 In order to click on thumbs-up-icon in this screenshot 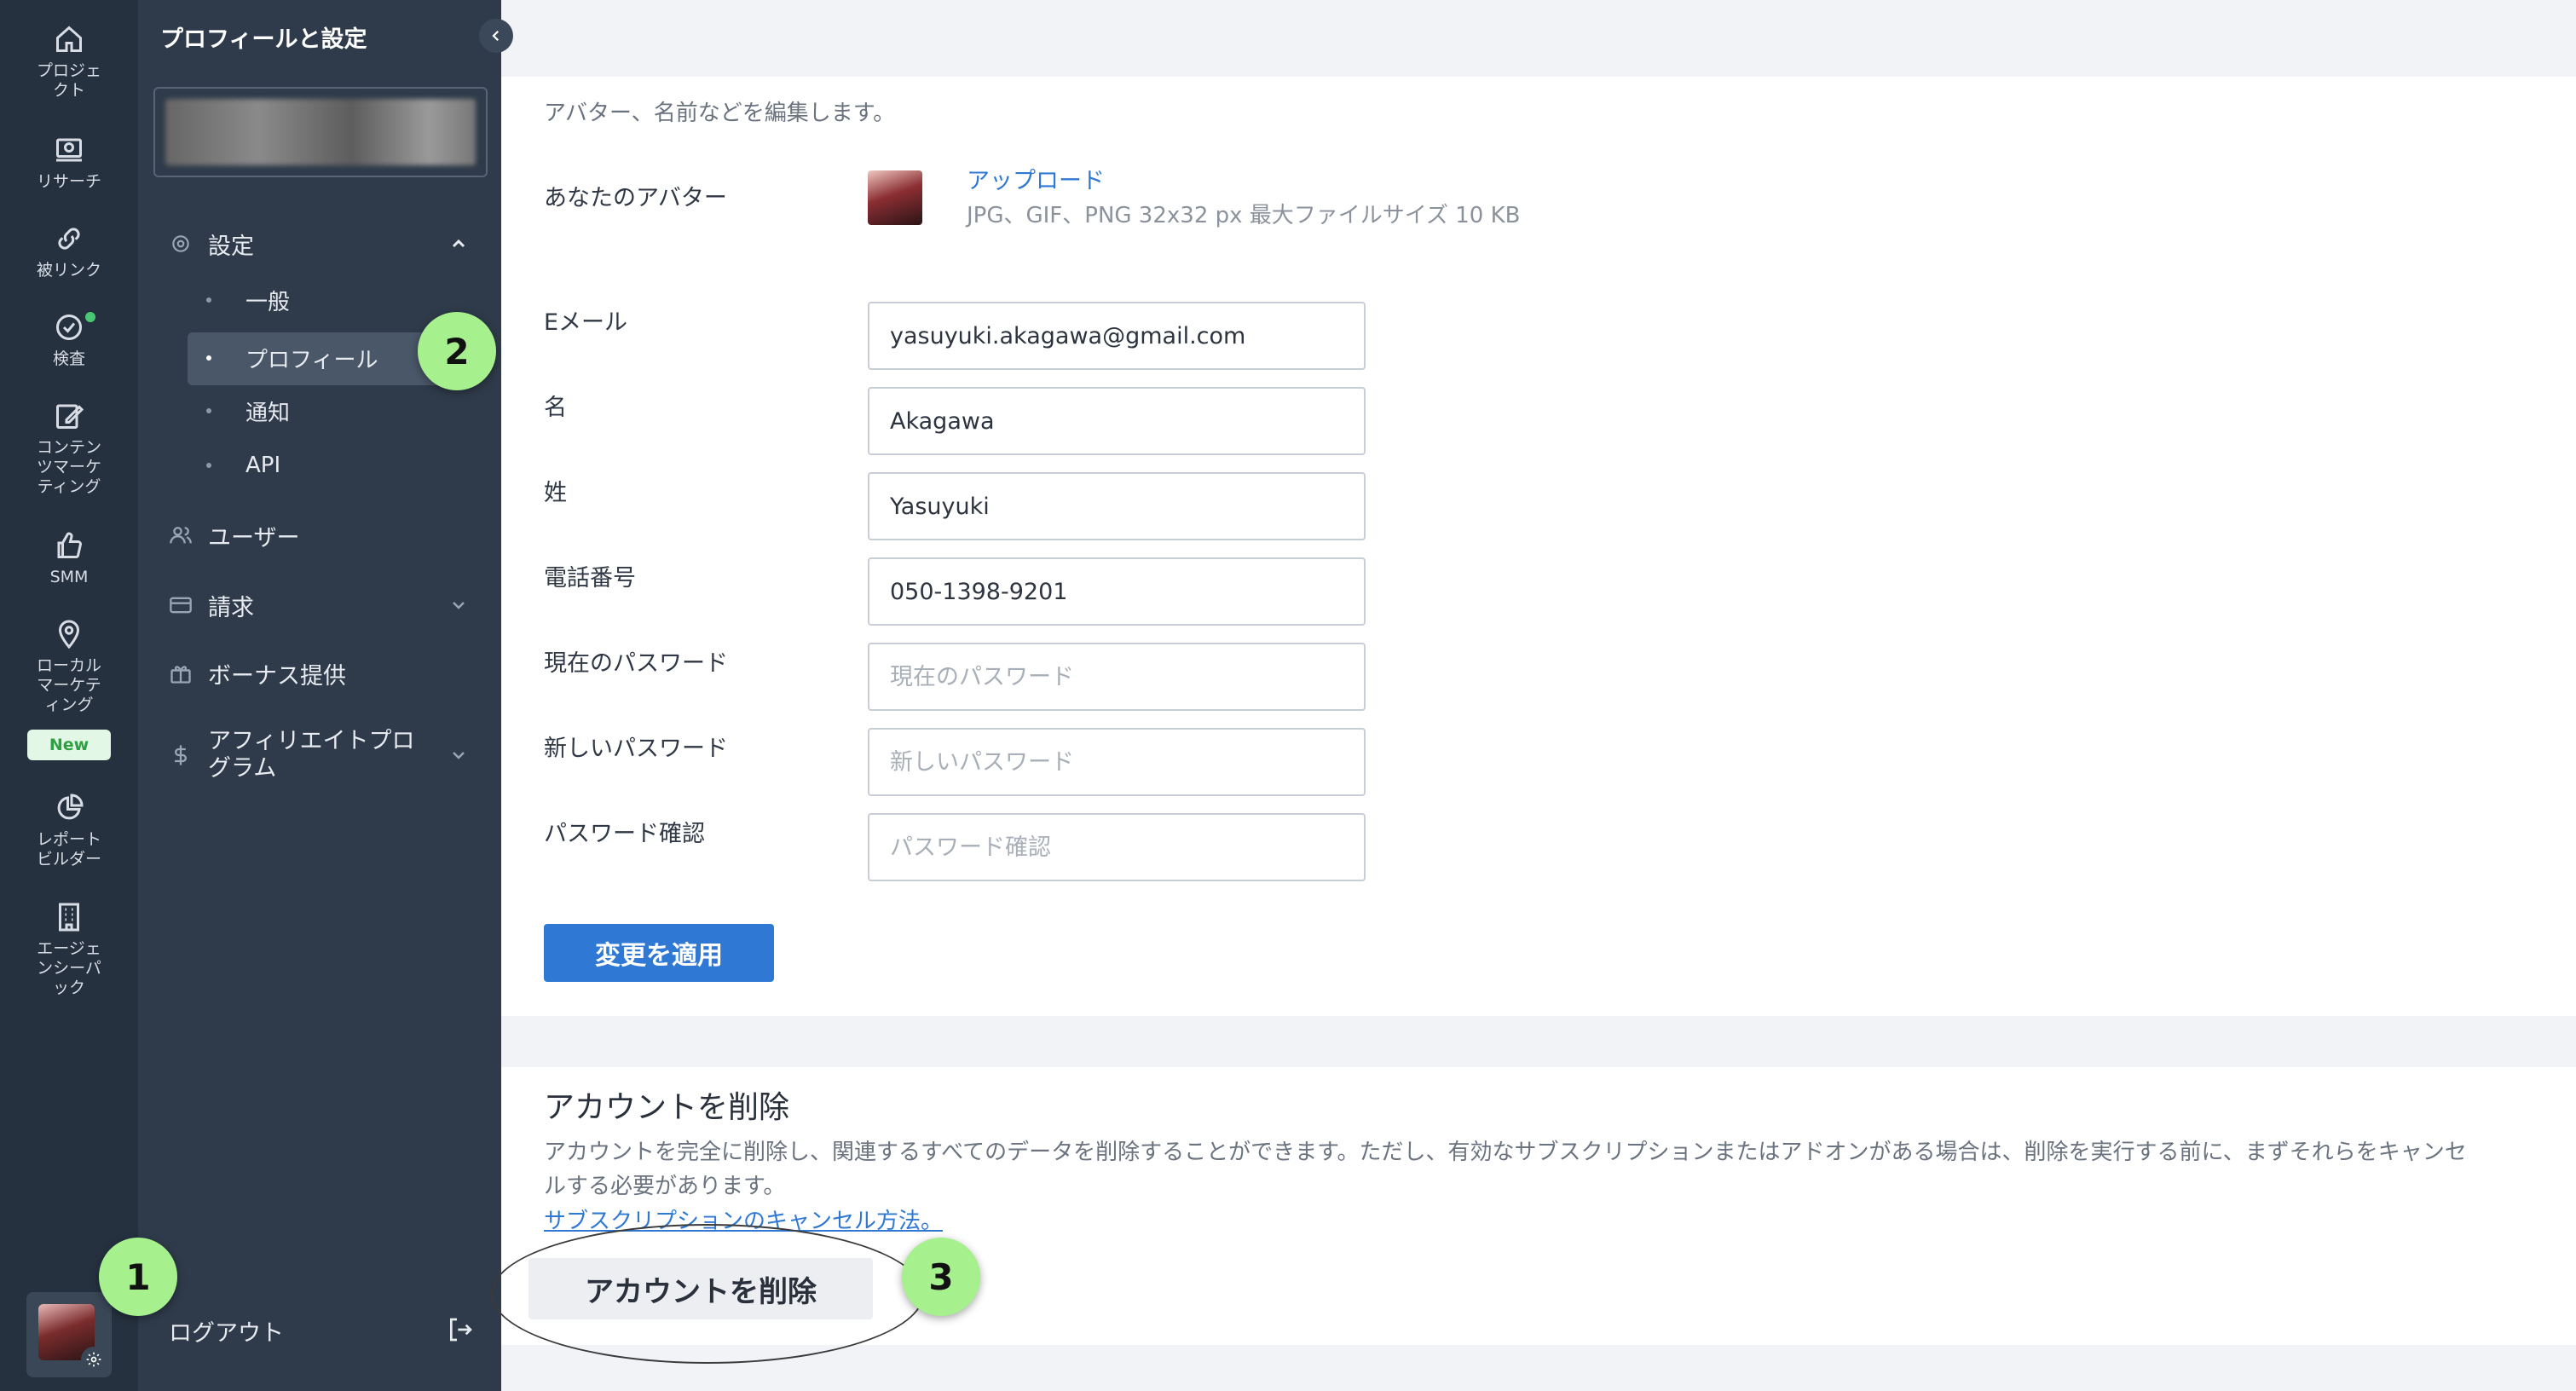, I will do `click(70, 545)`.